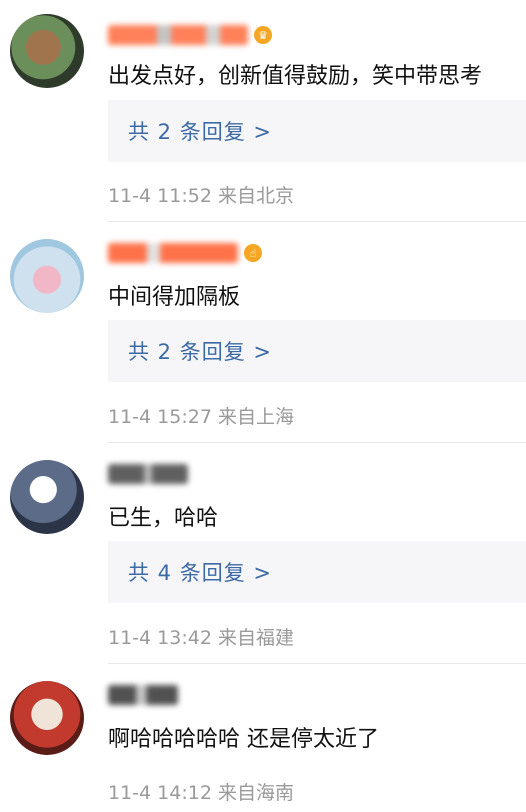  Describe the element at coordinates (160, 196) in the screenshot. I see `comment-time: 11-4 11:52` at that location.